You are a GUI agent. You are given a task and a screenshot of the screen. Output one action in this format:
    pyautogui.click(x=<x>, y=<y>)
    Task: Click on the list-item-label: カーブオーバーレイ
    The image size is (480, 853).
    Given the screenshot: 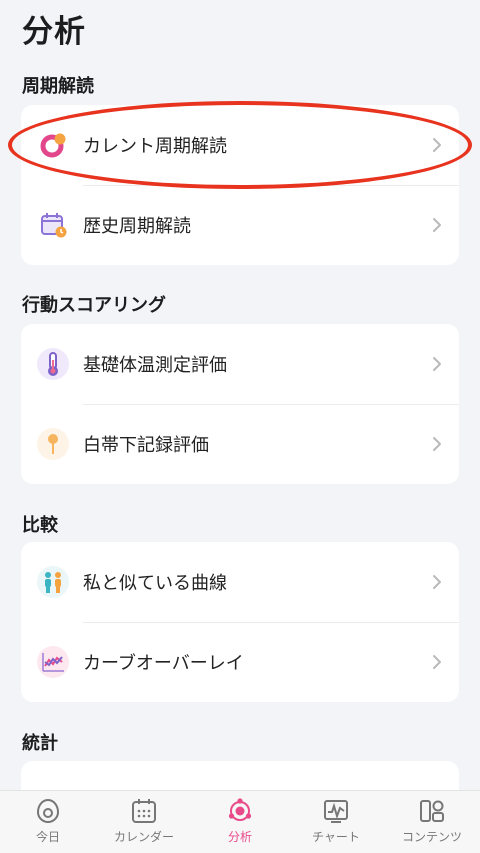 What is the action you would take?
    pyautogui.click(x=163, y=663)
    